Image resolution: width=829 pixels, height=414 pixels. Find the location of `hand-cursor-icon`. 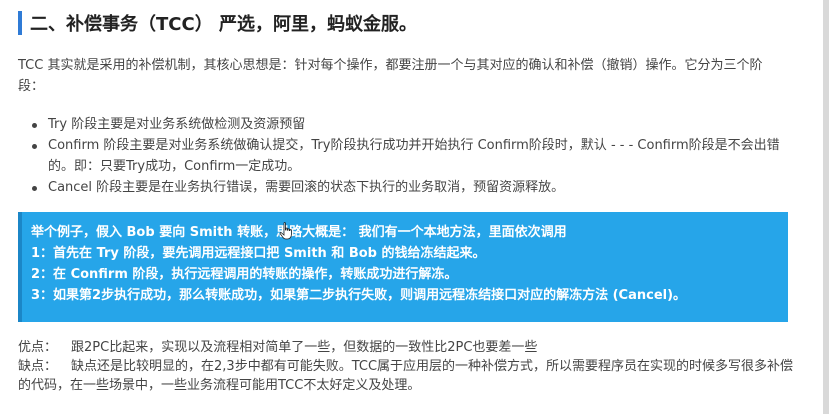

hand-cursor-icon is located at coordinates (285, 231).